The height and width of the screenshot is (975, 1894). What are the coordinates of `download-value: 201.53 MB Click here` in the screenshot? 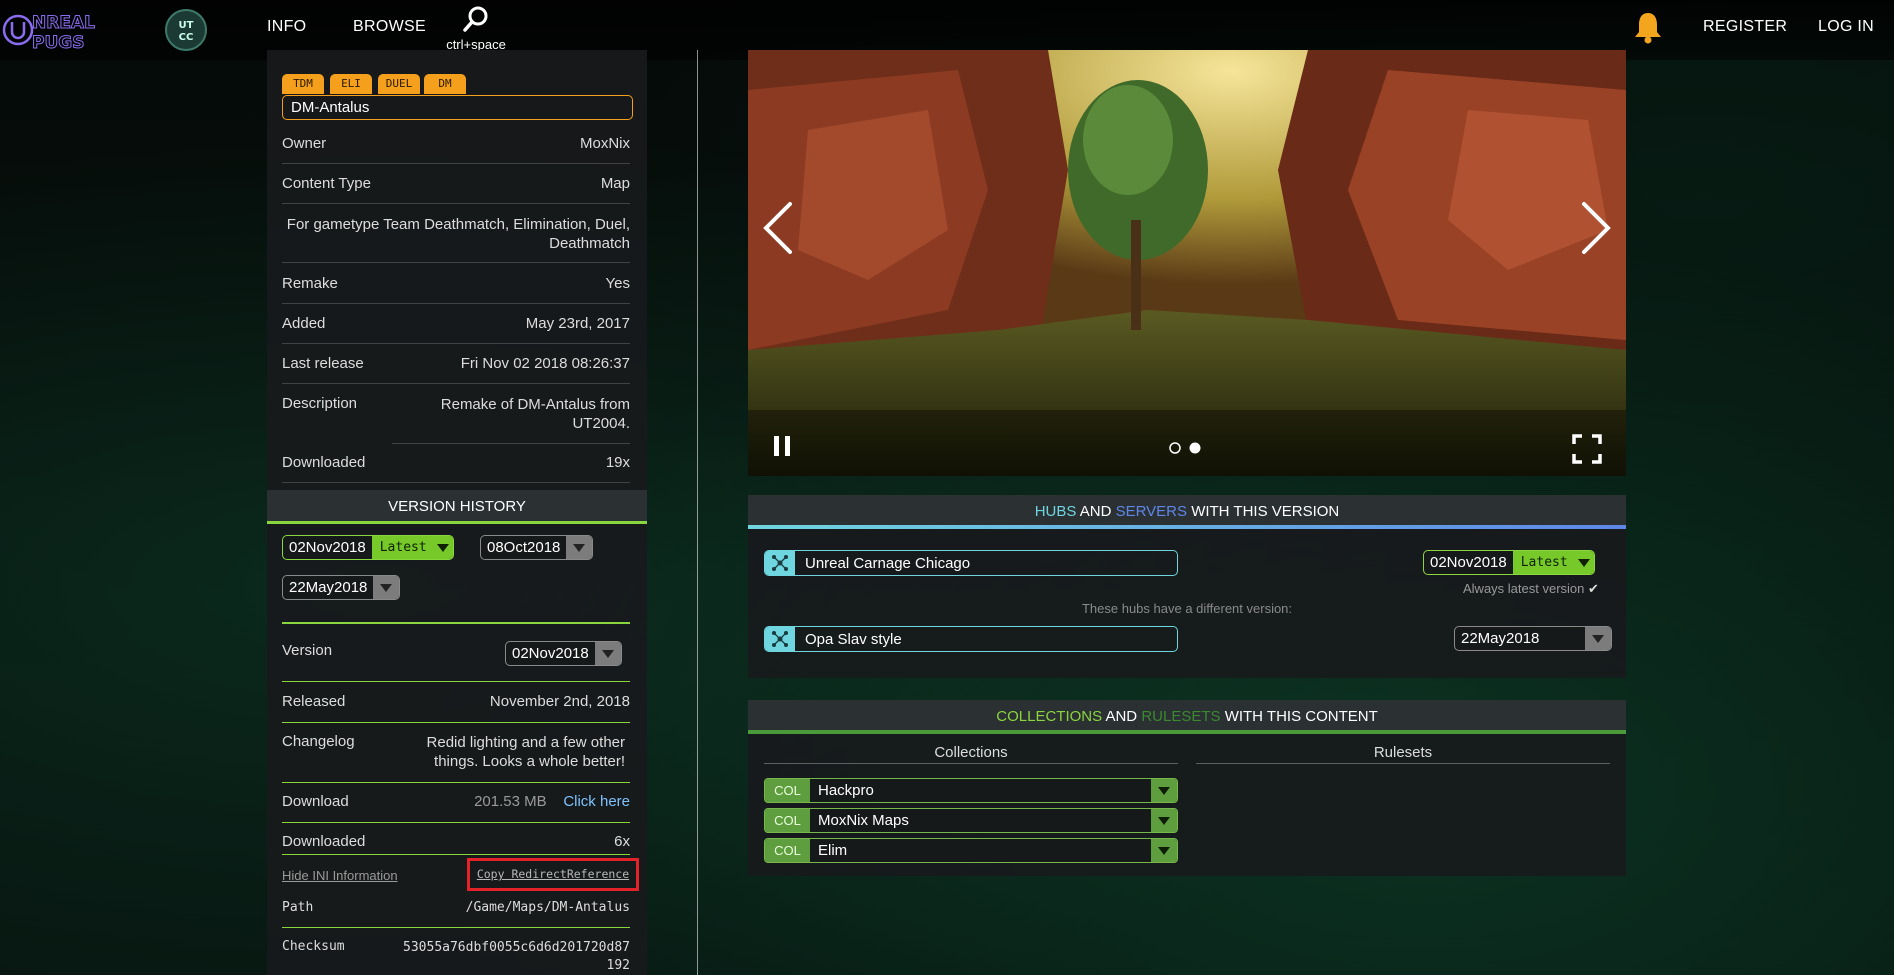 It's located at (552, 801).